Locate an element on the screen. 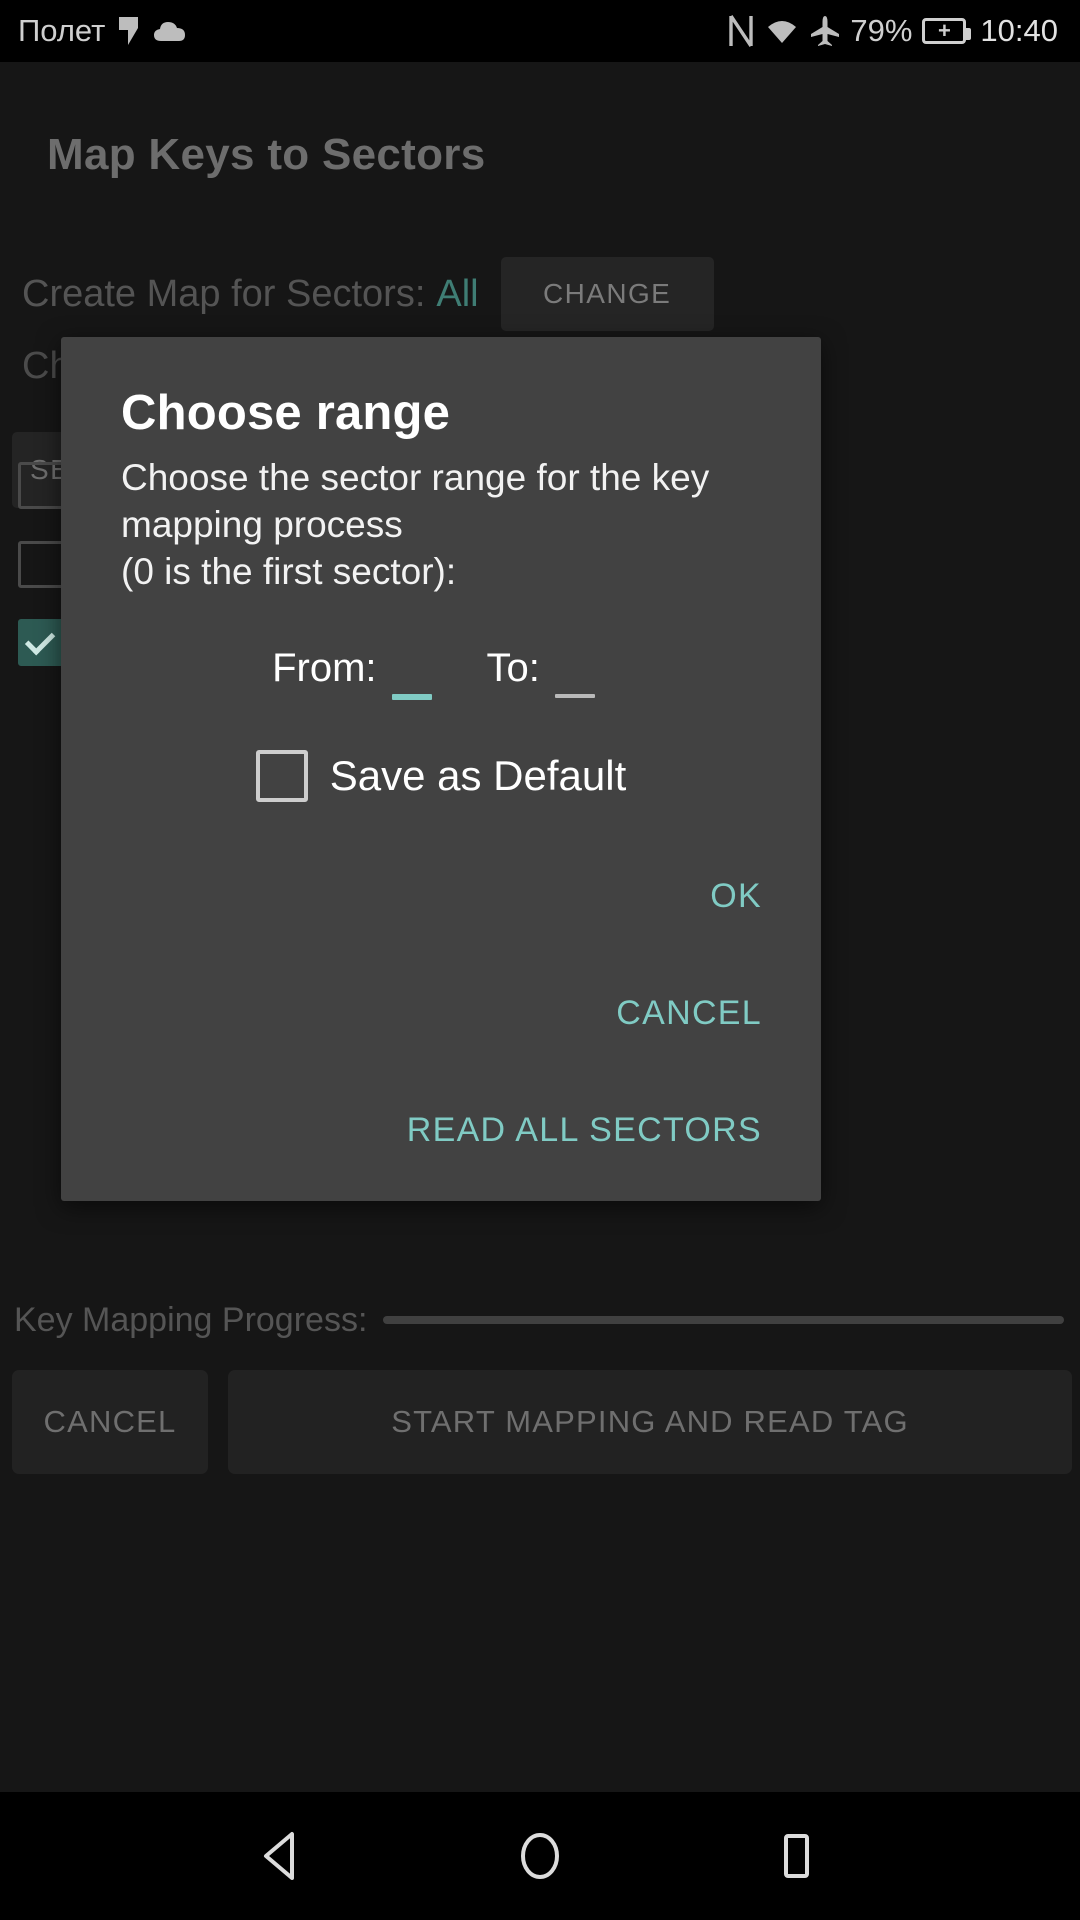 The height and width of the screenshot is (1920, 1080). from-field-group: From: is located at coordinates (359, 671).